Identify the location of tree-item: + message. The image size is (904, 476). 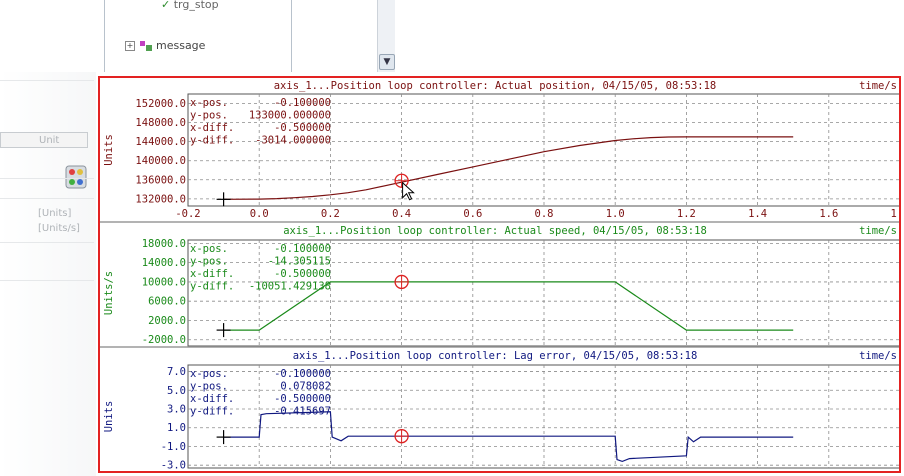
(165, 45).